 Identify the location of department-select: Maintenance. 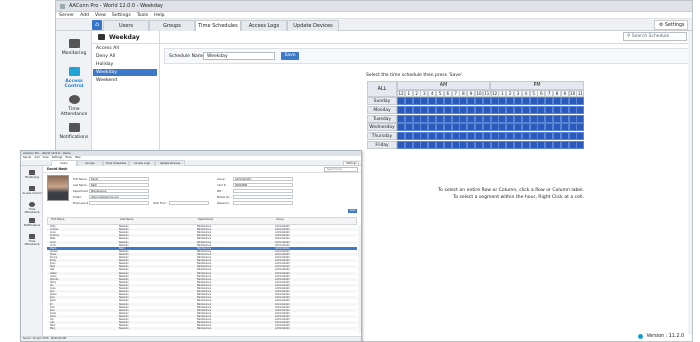
(119, 191).